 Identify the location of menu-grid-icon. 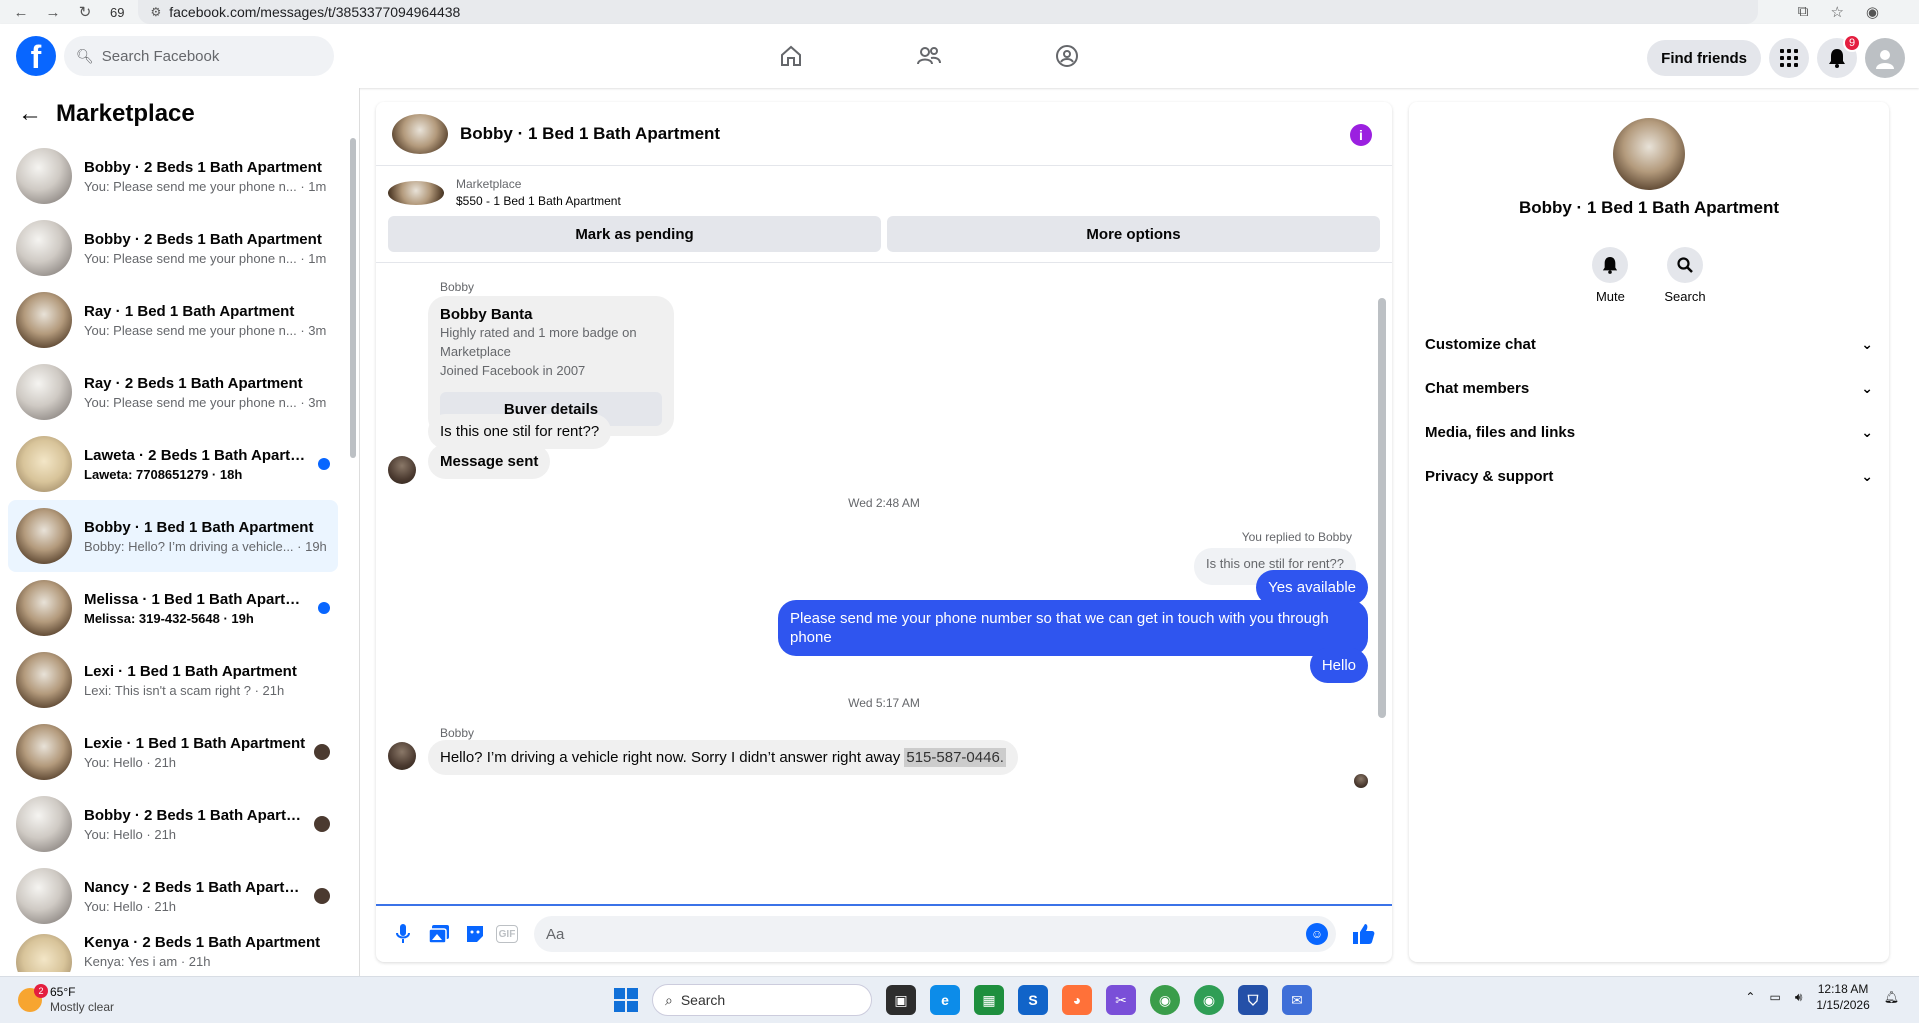
(1789, 58).